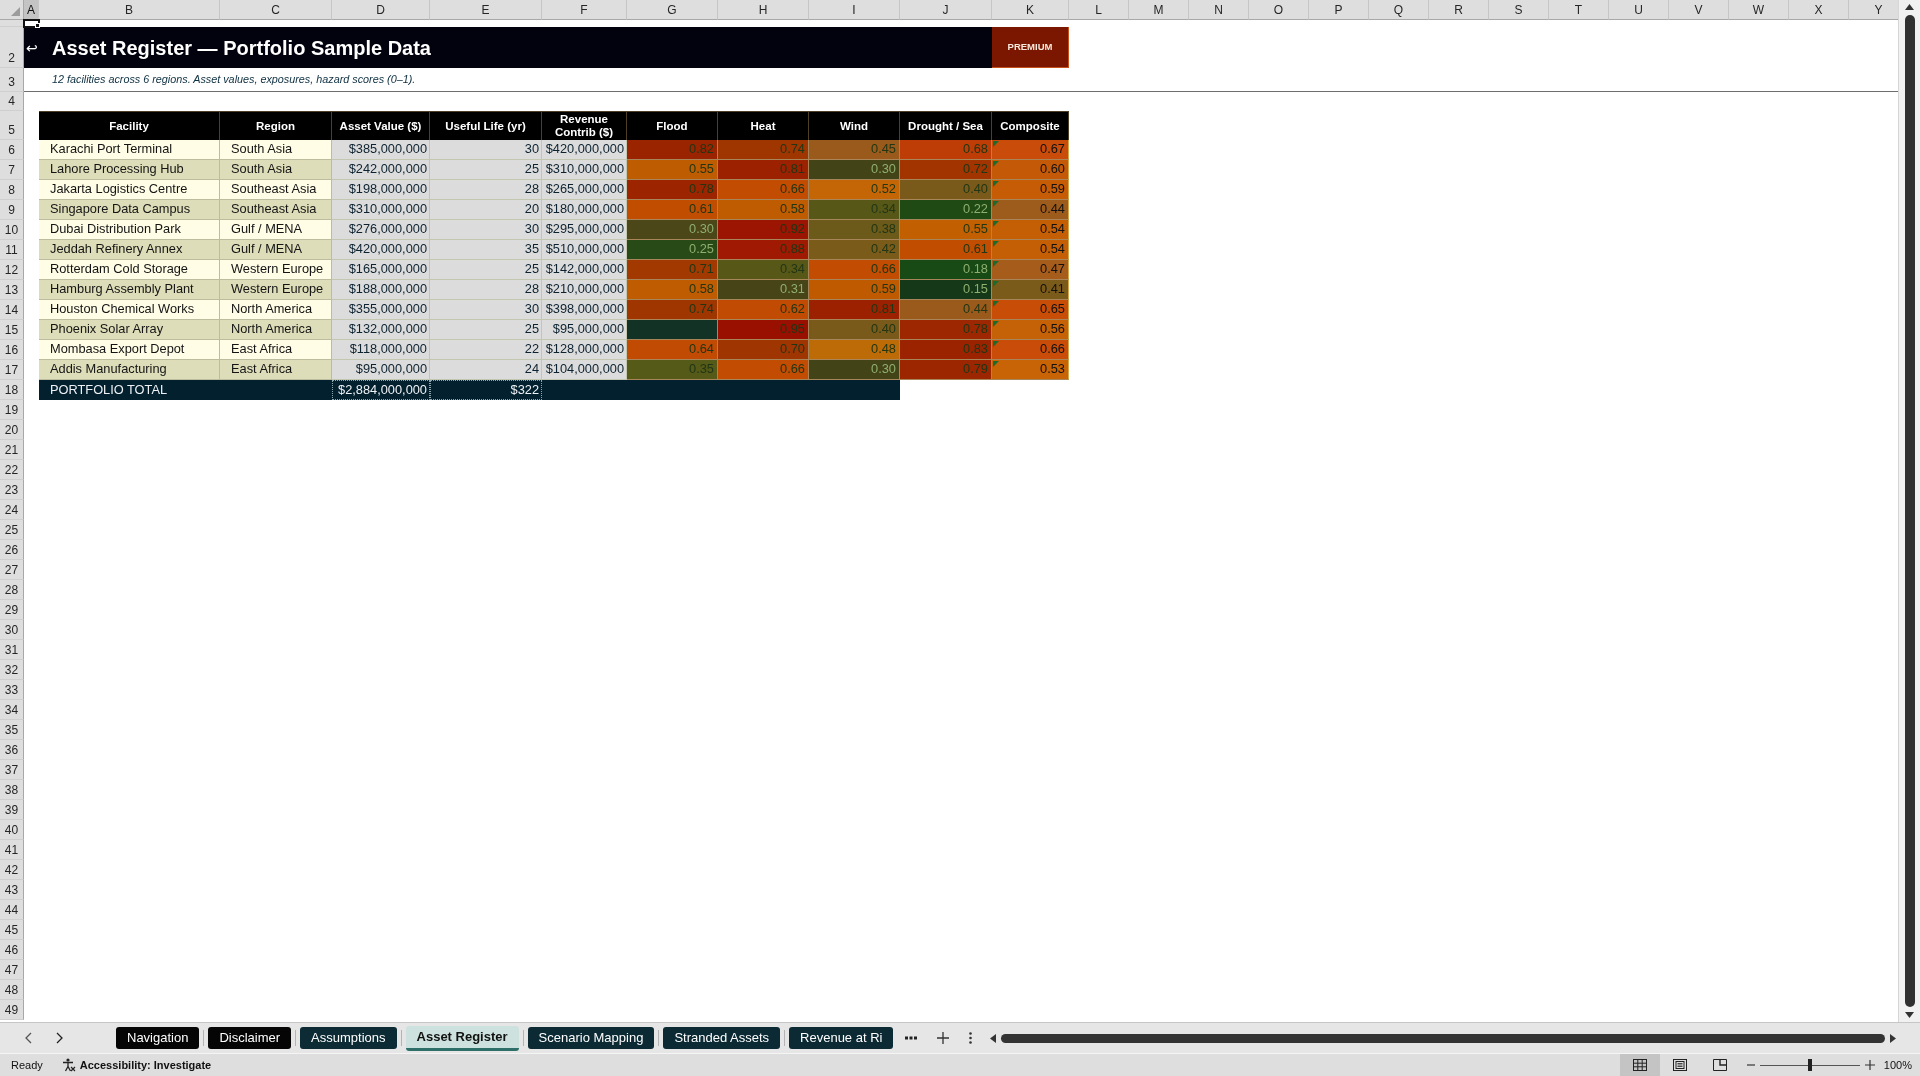  I want to click on sheet-tab: Revenue at Ri, so click(841, 1038).